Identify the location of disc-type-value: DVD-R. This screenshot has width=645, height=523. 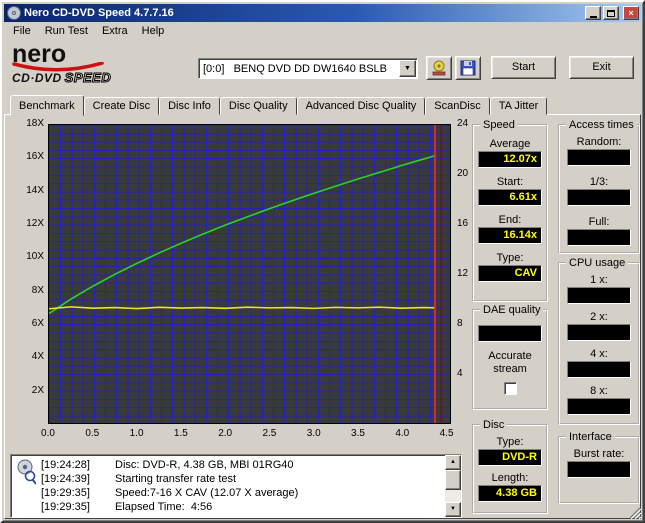
(510, 457).